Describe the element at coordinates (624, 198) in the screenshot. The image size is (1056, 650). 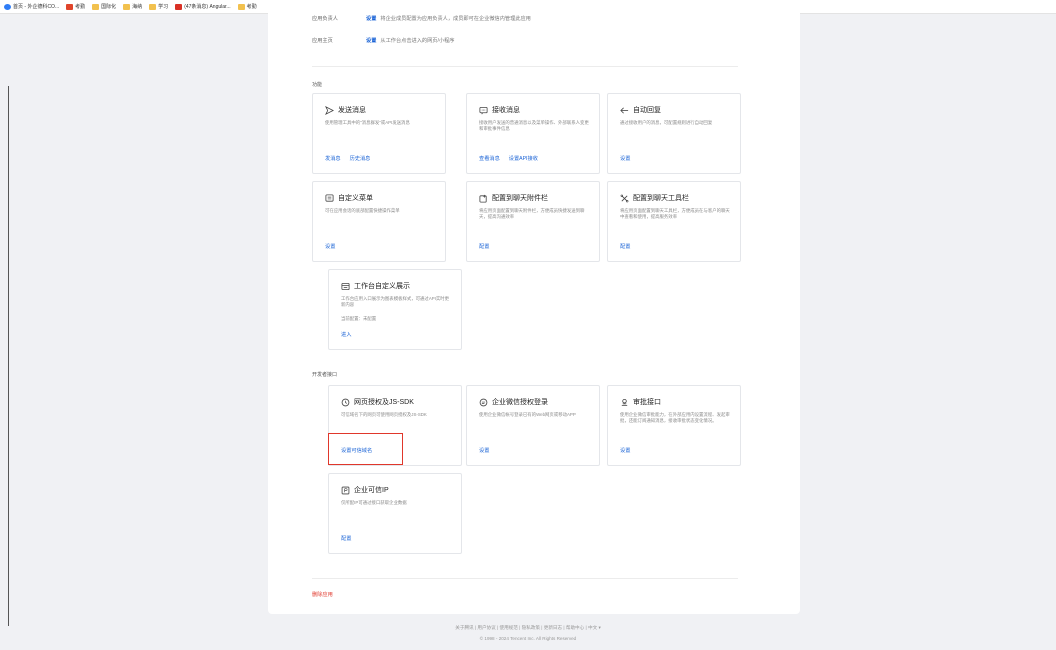
I see `toolbar-icon` at that location.